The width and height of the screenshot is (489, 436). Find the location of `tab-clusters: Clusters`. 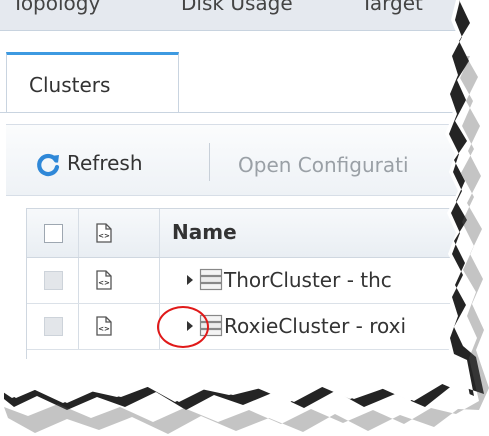

tab-clusters: Clusters is located at coordinates (92, 82).